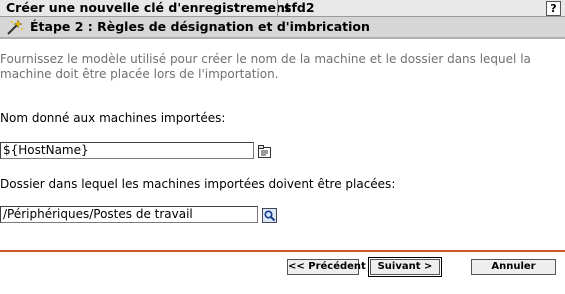 This screenshot has height=294, width=565. Describe the element at coordinates (282, 251) in the screenshot. I see `footer-divider` at that location.